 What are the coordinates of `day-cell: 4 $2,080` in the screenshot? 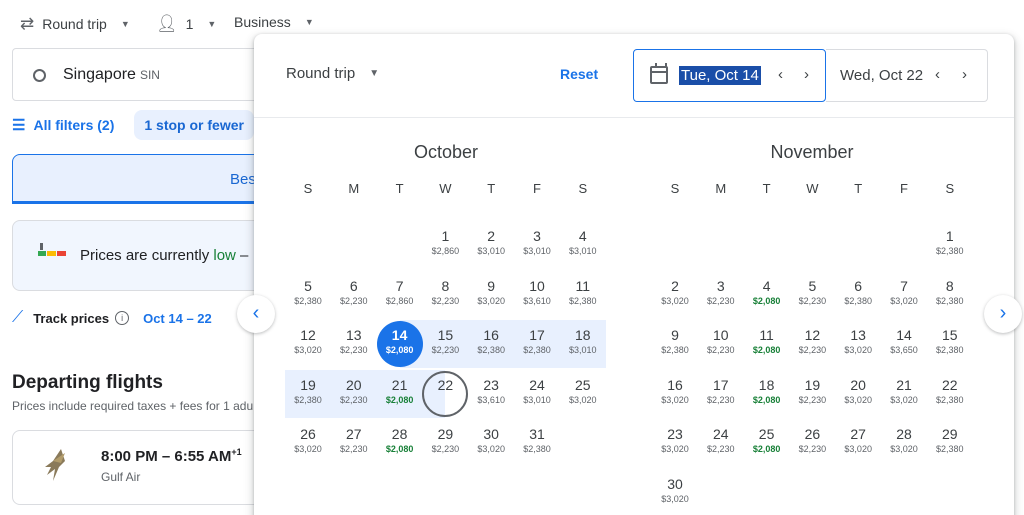 It's located at (767, 295).